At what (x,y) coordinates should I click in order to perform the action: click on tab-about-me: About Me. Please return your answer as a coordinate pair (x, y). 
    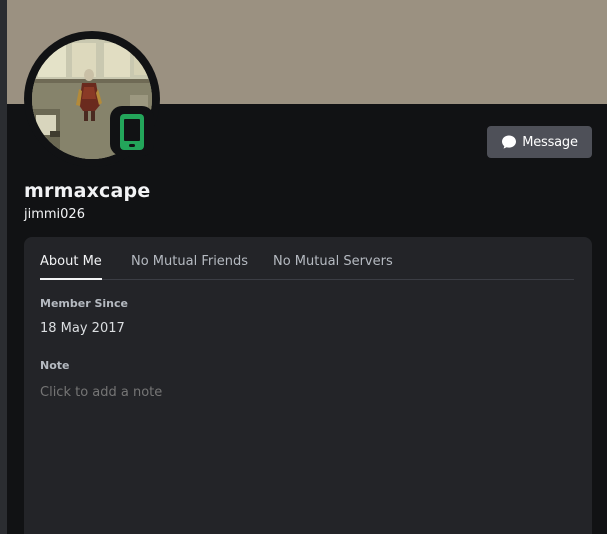
    Looking at the image, I should click on (71, 267).